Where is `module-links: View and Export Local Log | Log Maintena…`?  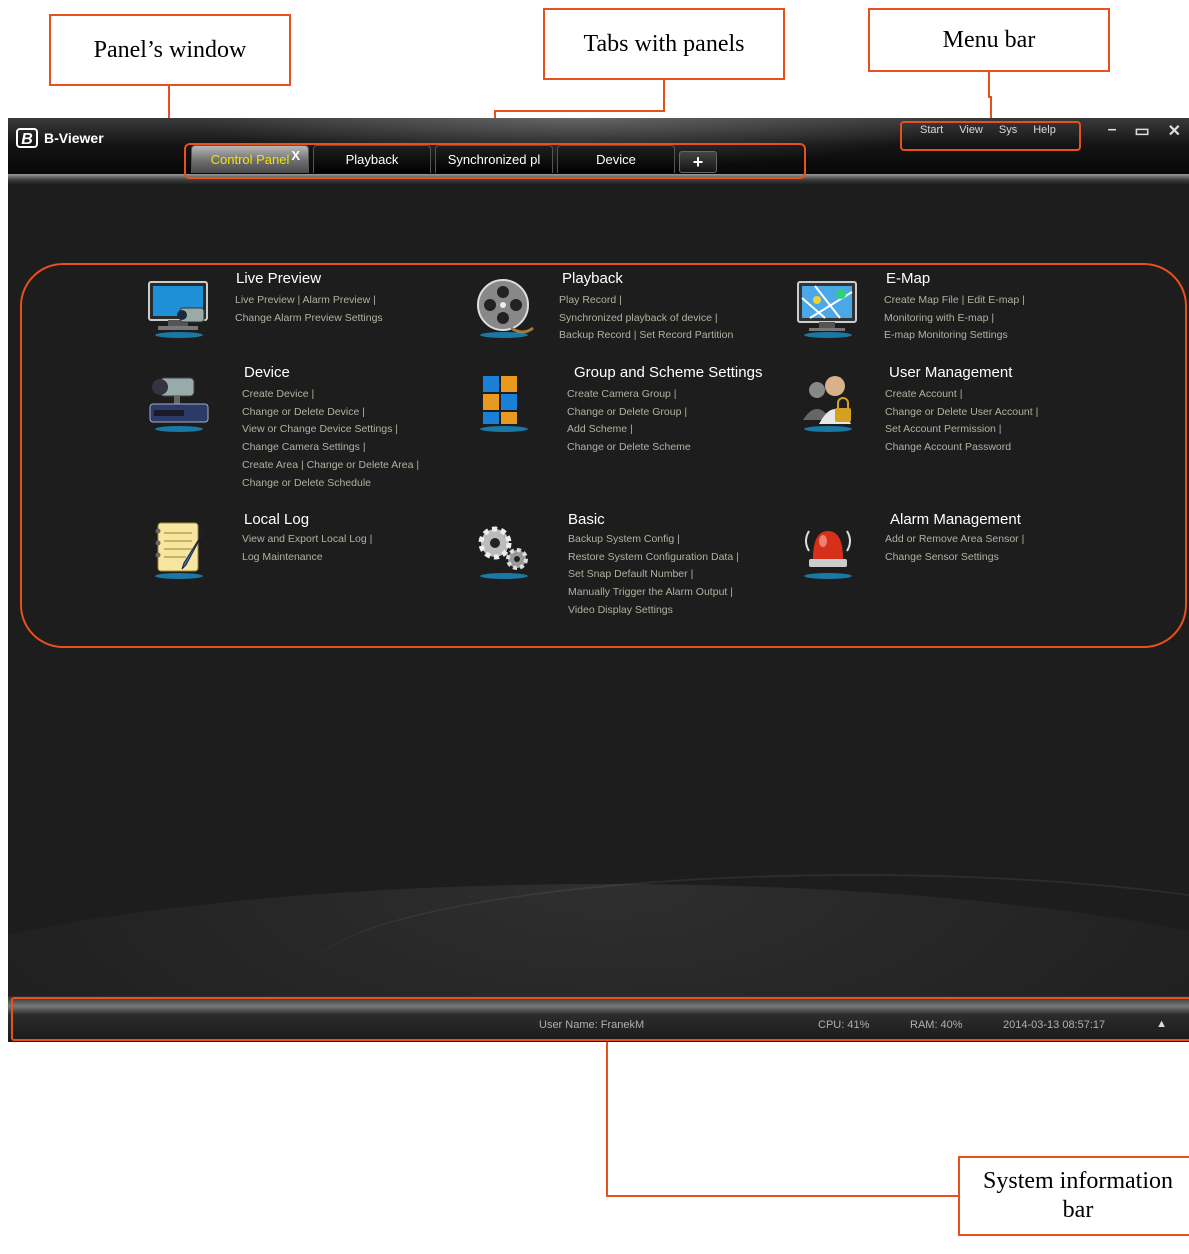
module-links: View and Export Local Log | Log Maintena… is located at coordinates (307, 548).